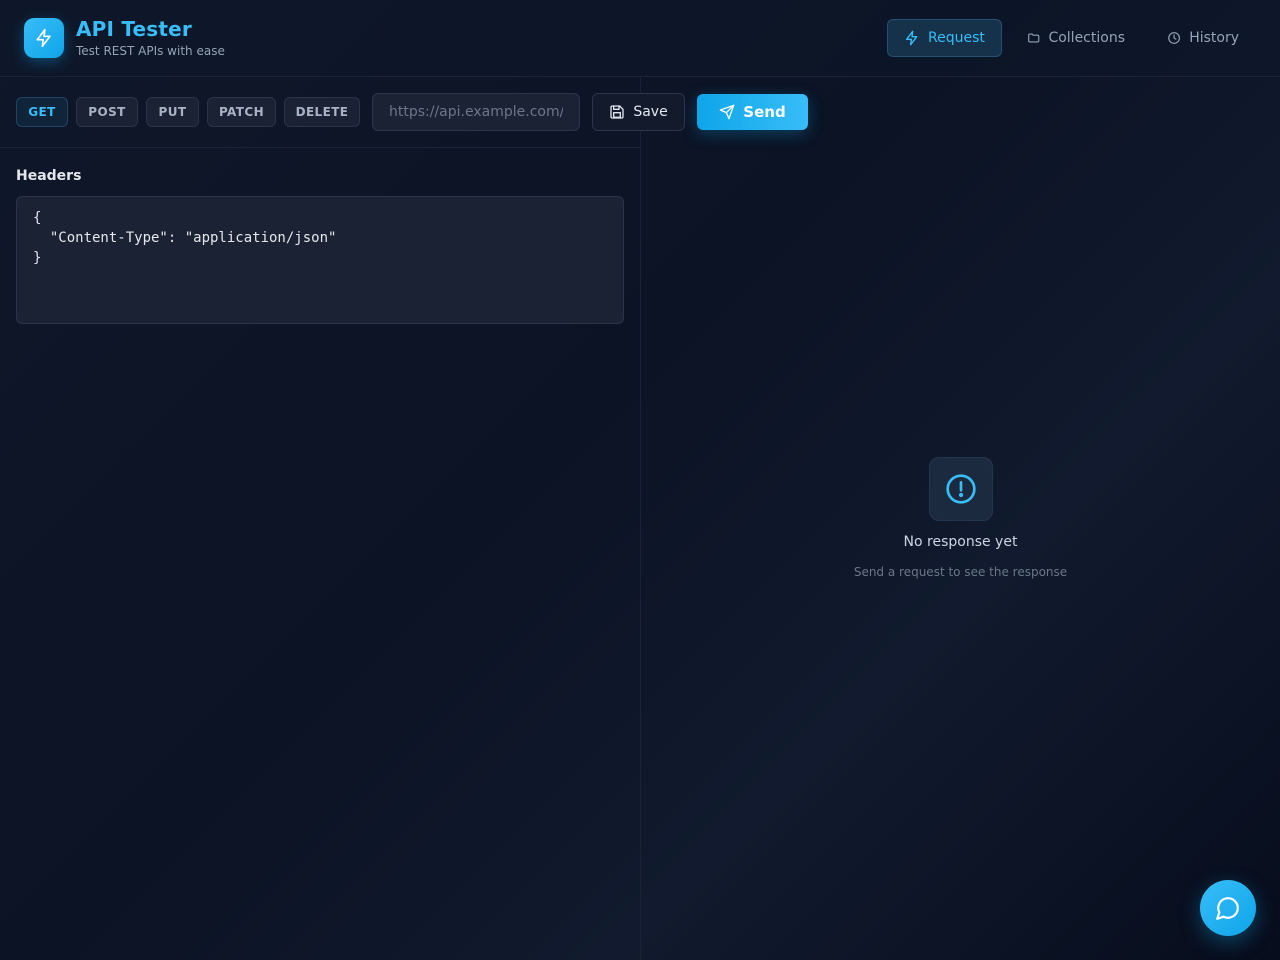  What do you see at coordinates (617, 112) in the screenshot?
I see `floppy-disk-icon` at bounding box center [617, 112].